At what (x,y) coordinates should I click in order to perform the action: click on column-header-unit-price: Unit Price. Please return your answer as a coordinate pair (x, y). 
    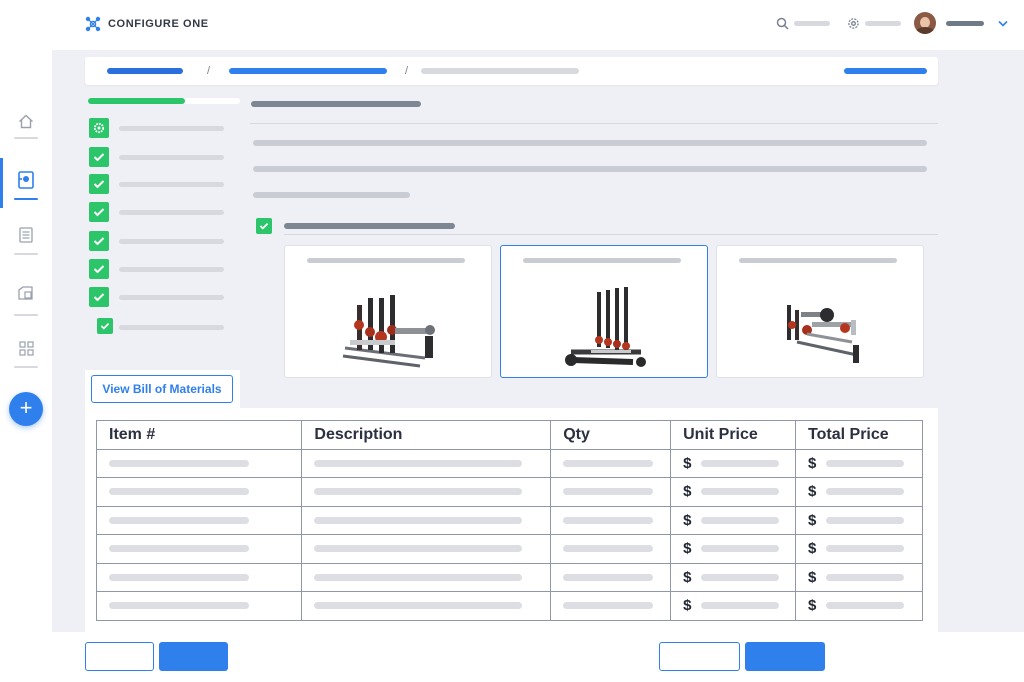
    Looking at the image, I should click on (733, 435).